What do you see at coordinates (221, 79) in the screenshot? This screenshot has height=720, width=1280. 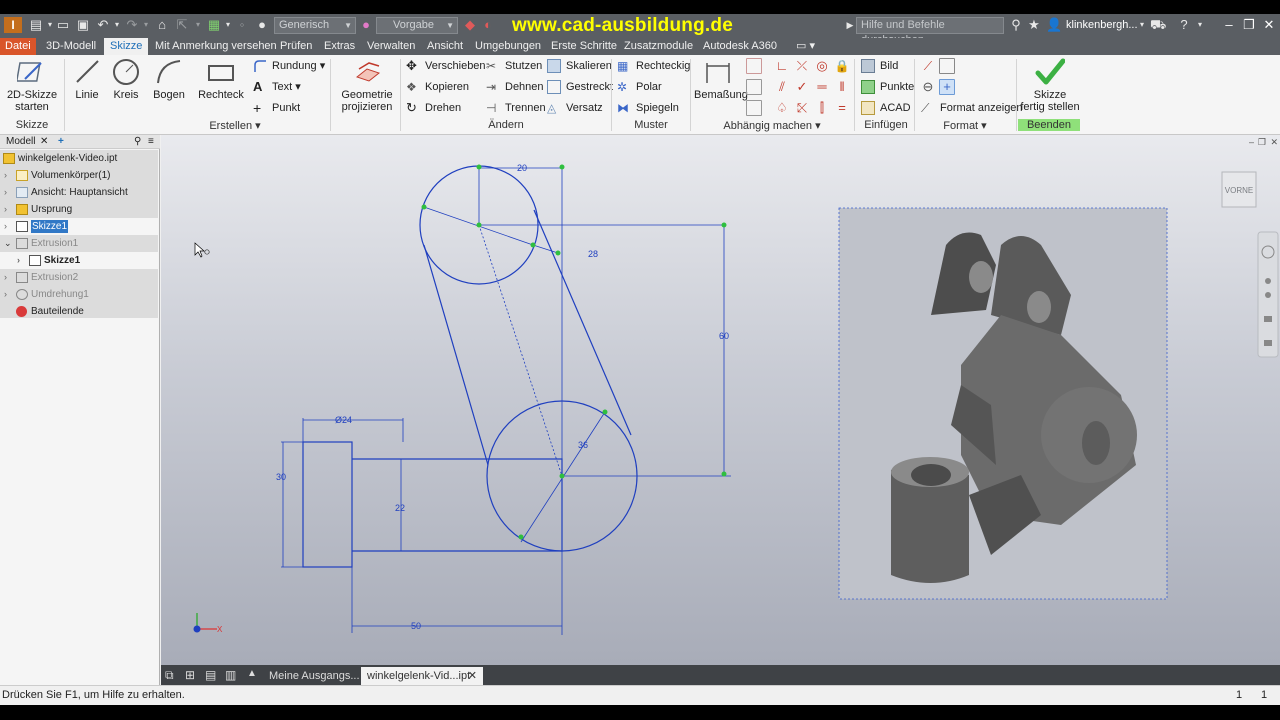 I see `rectangle-button: Rechteck` at bounding box center [221, 79].